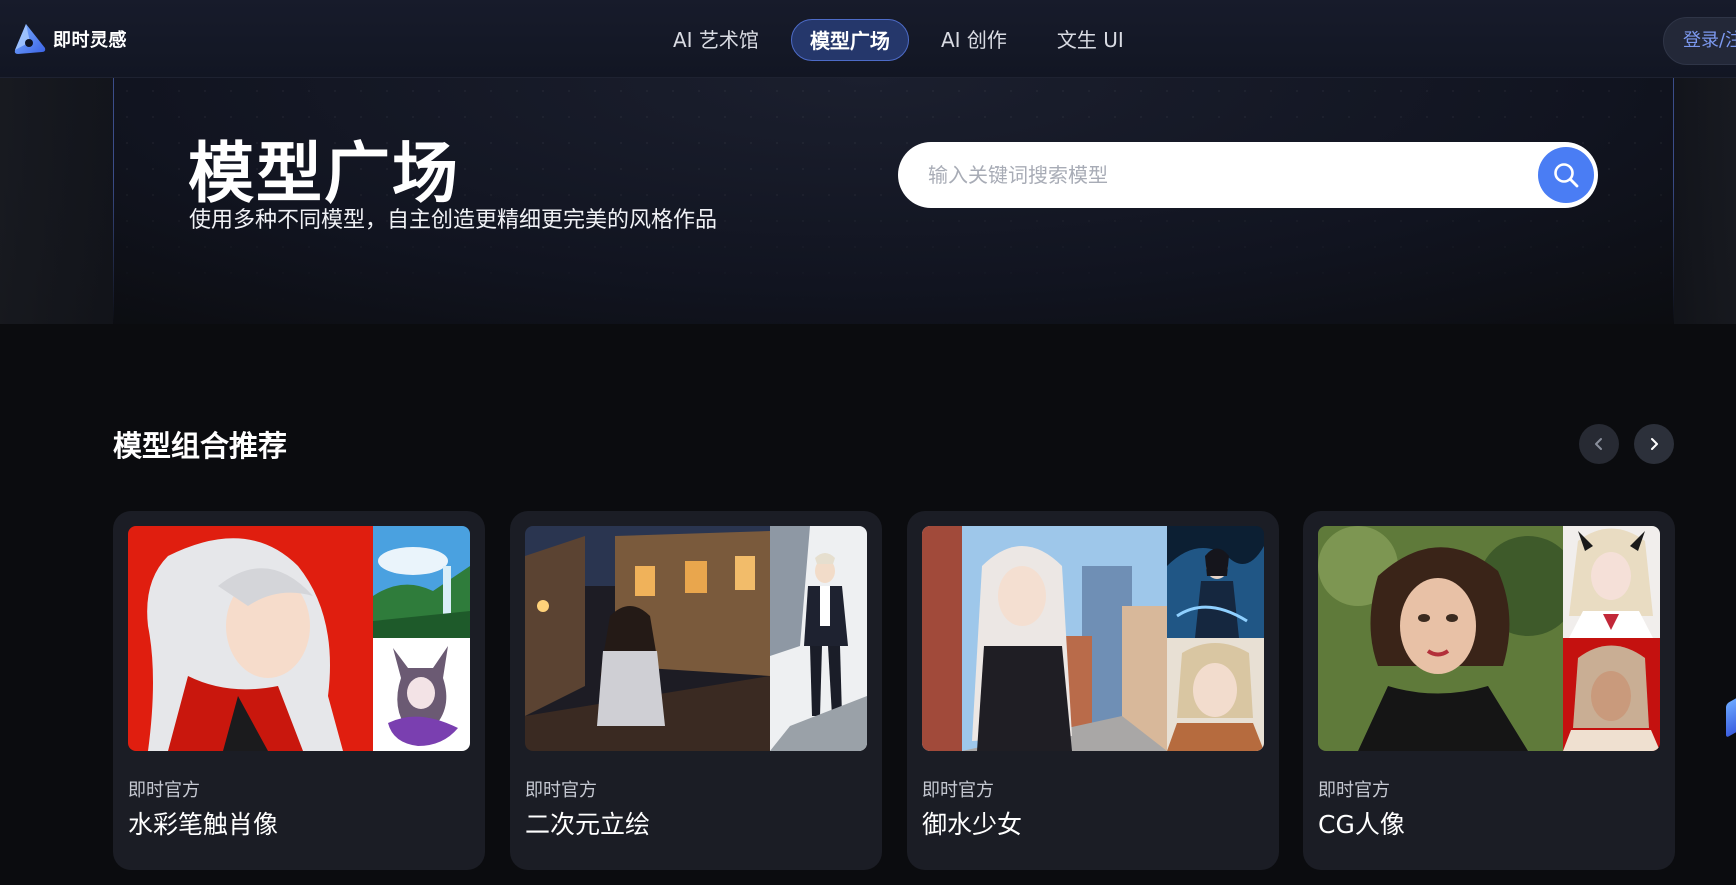 The image size is (1736, 885). What do you see at coordinates (30, 39) in the screenshot?
I see `logo-icon` at bounding box center [30, 39].